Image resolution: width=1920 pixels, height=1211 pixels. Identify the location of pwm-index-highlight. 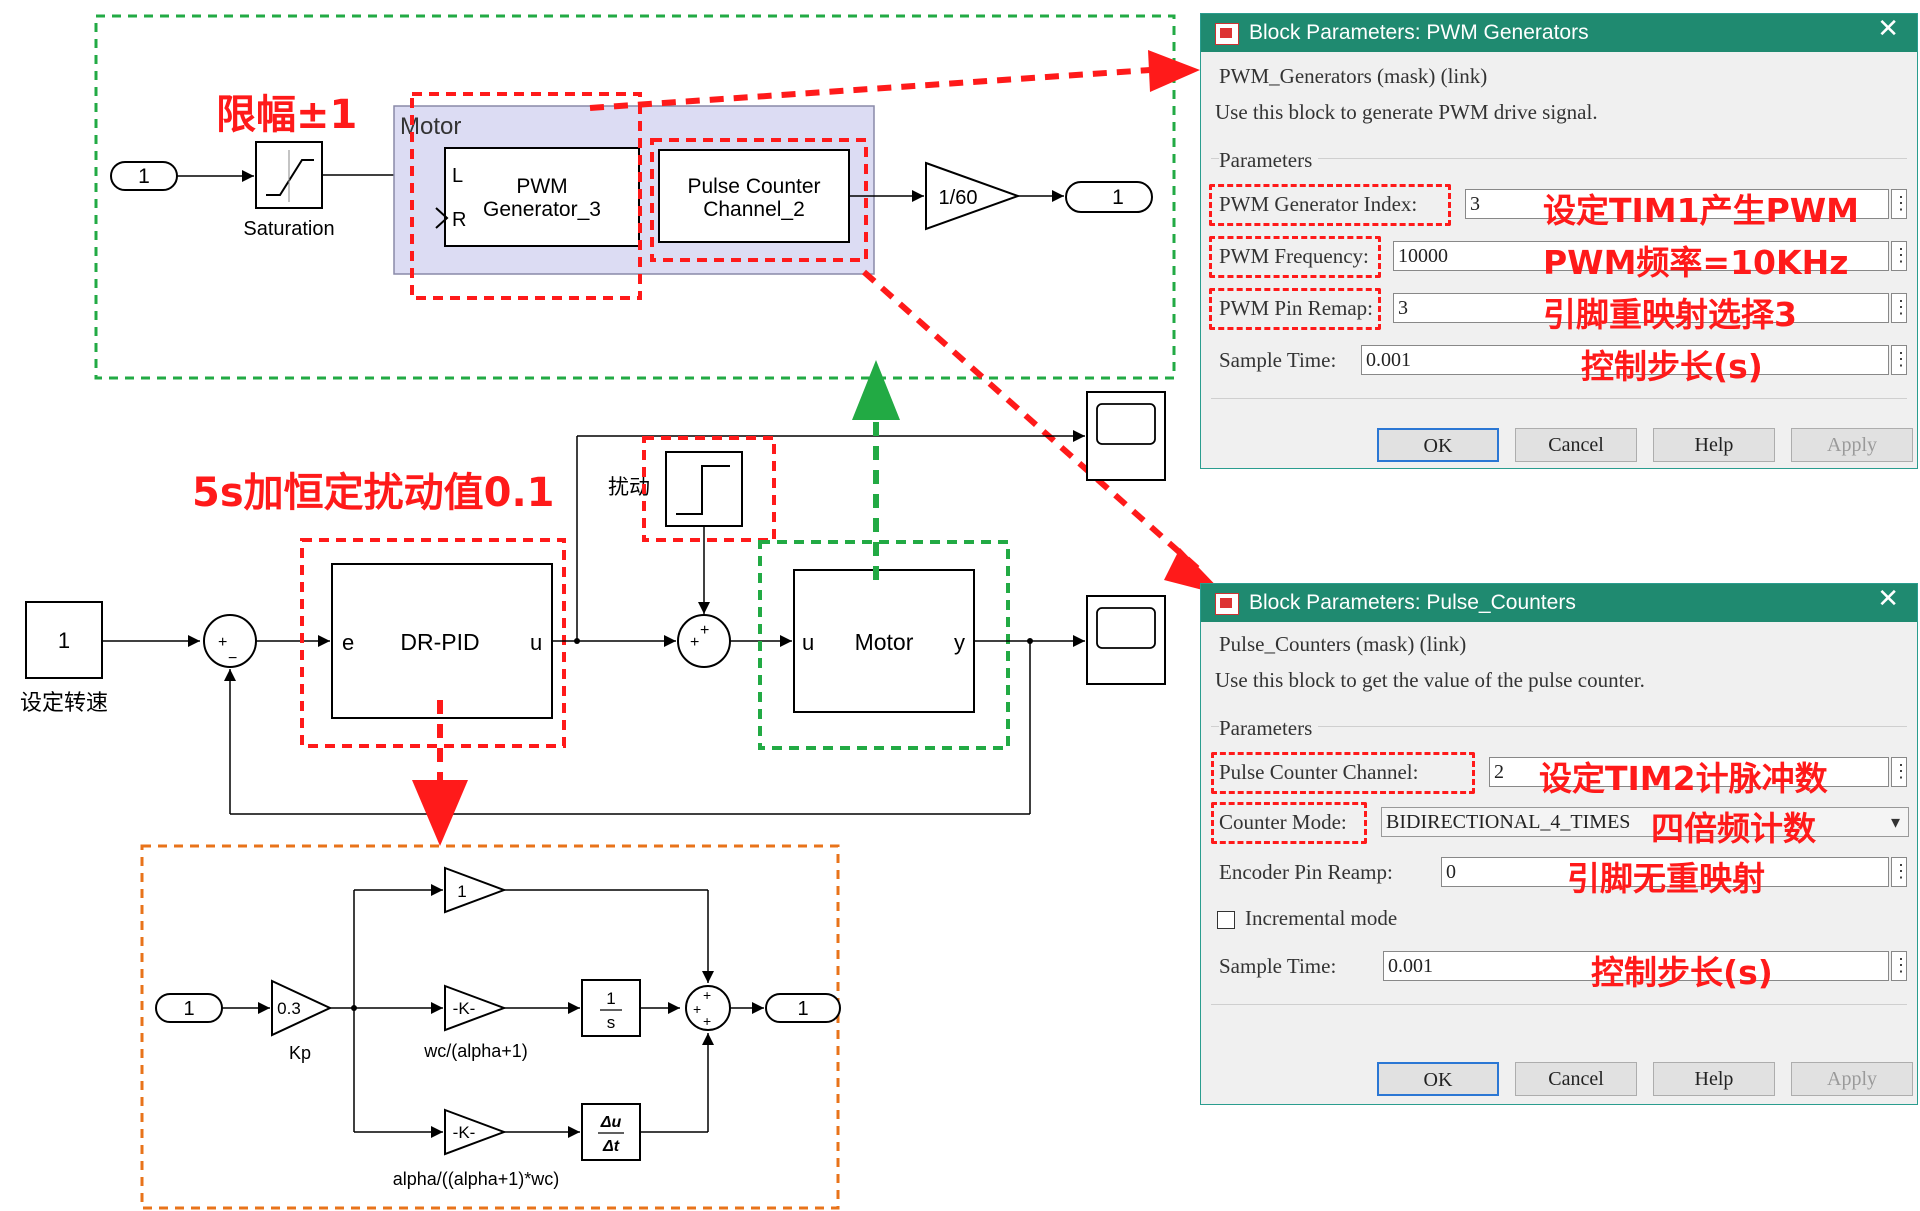
(1330, 205).